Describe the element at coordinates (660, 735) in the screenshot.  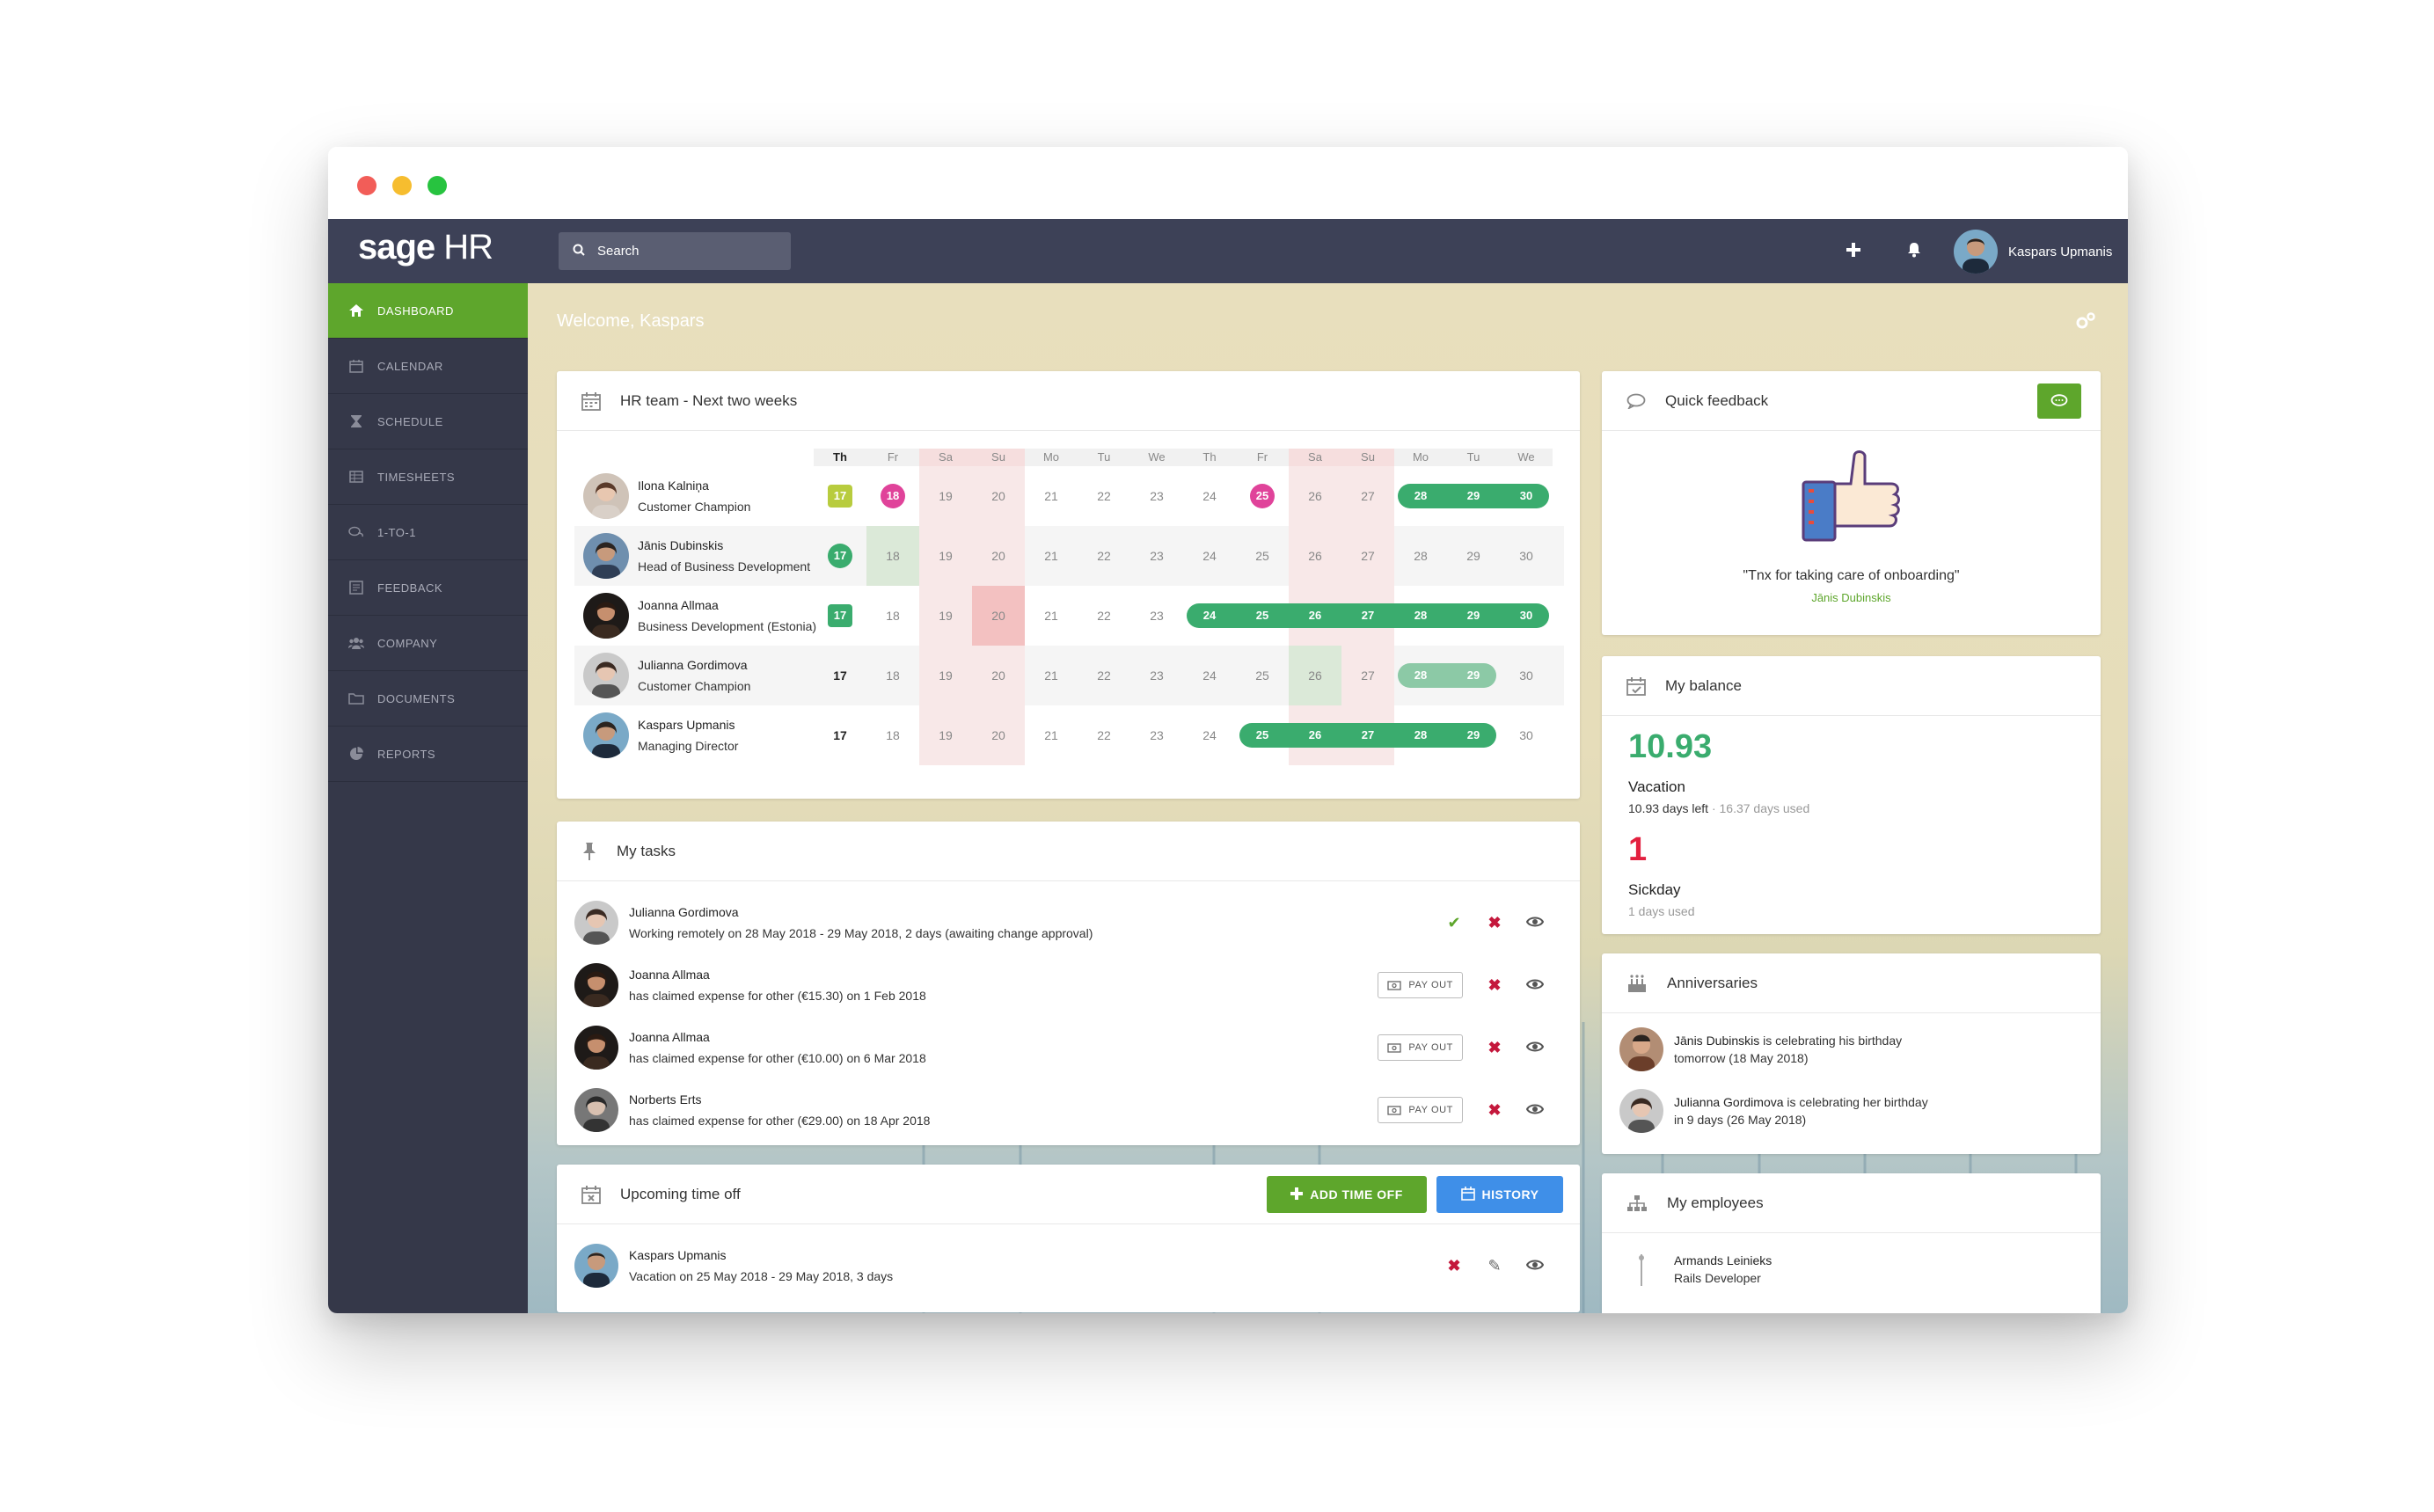
I see `calendar-person: Kaspars Upmanis Managing Director` at that location.